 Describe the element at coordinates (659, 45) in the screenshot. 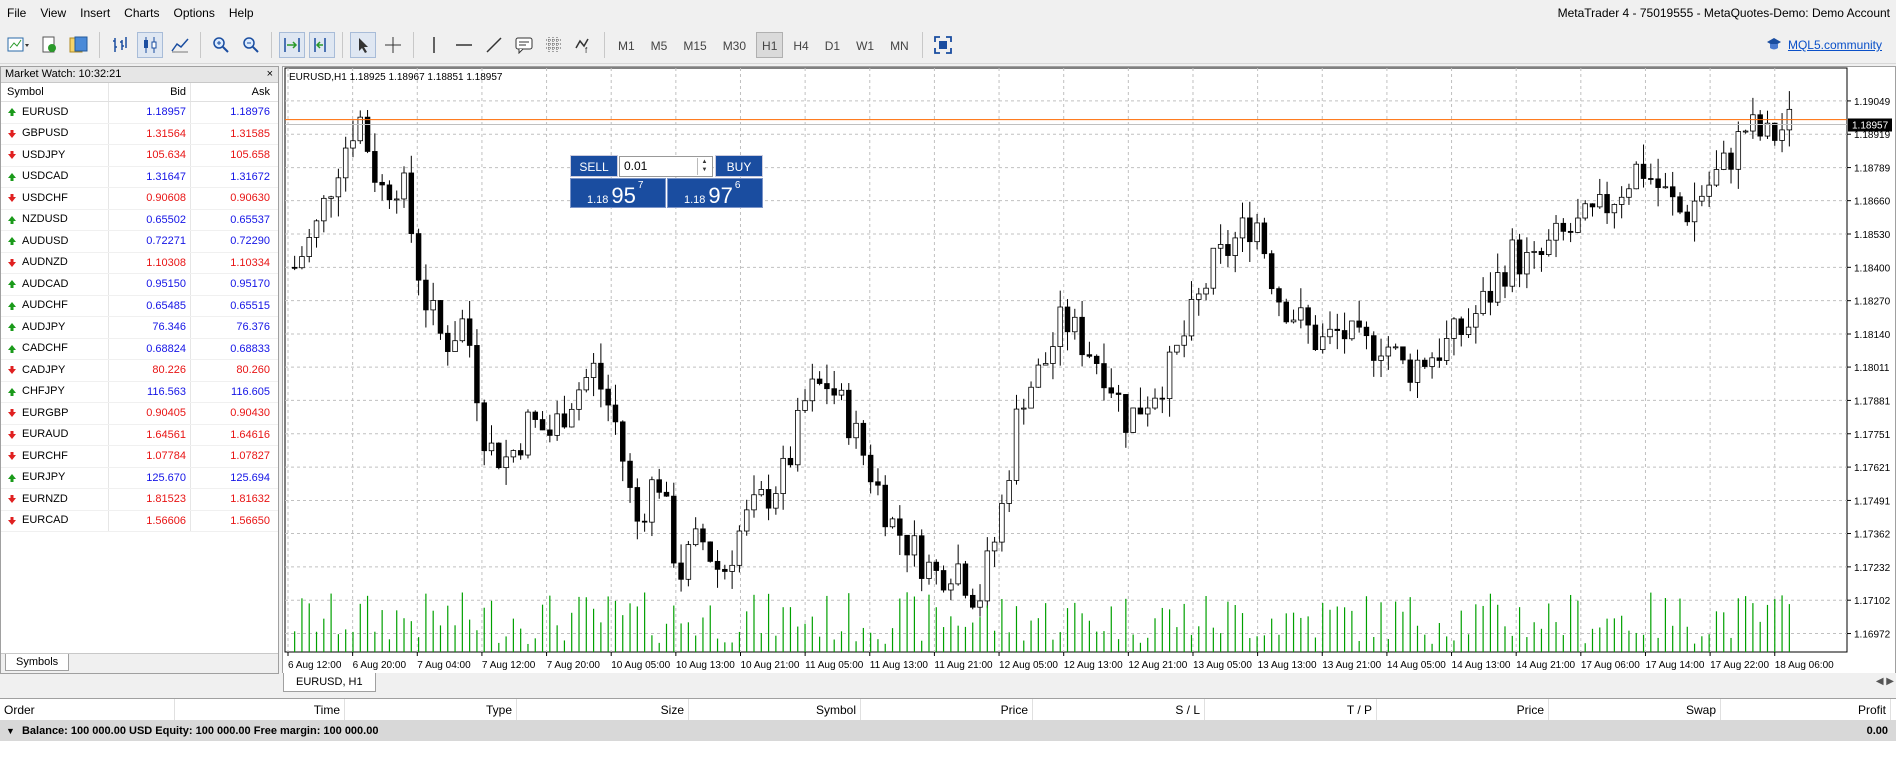

I see `timeframe-m5: M5` at that location.